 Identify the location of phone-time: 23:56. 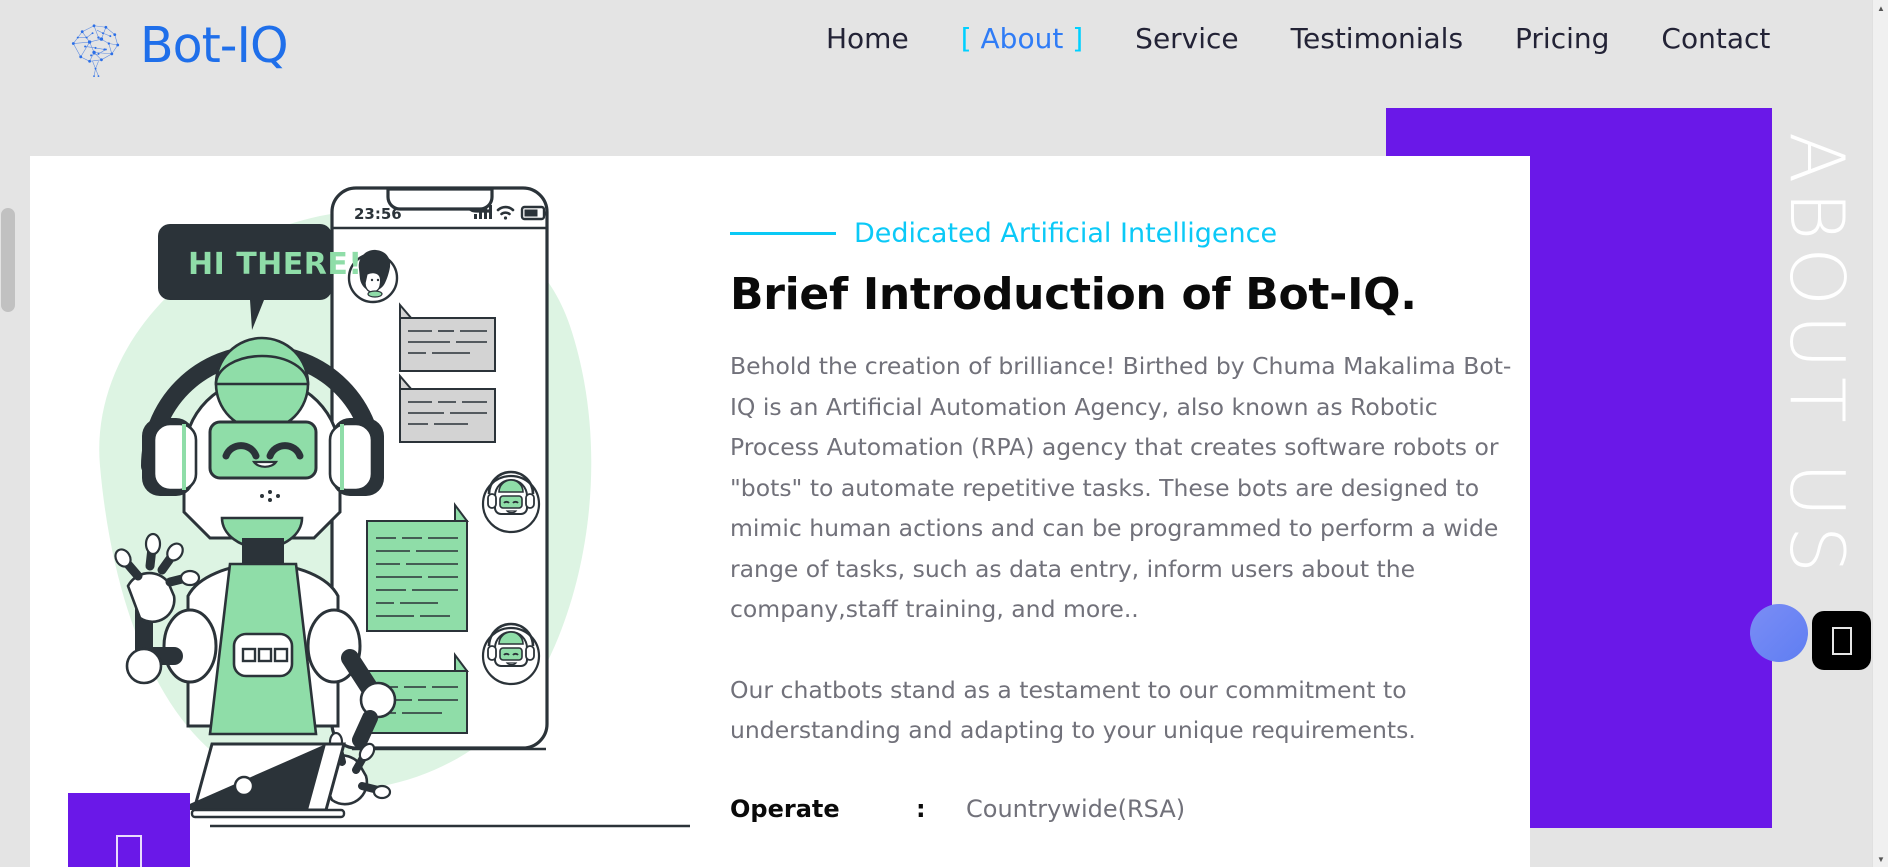
(378, 214).